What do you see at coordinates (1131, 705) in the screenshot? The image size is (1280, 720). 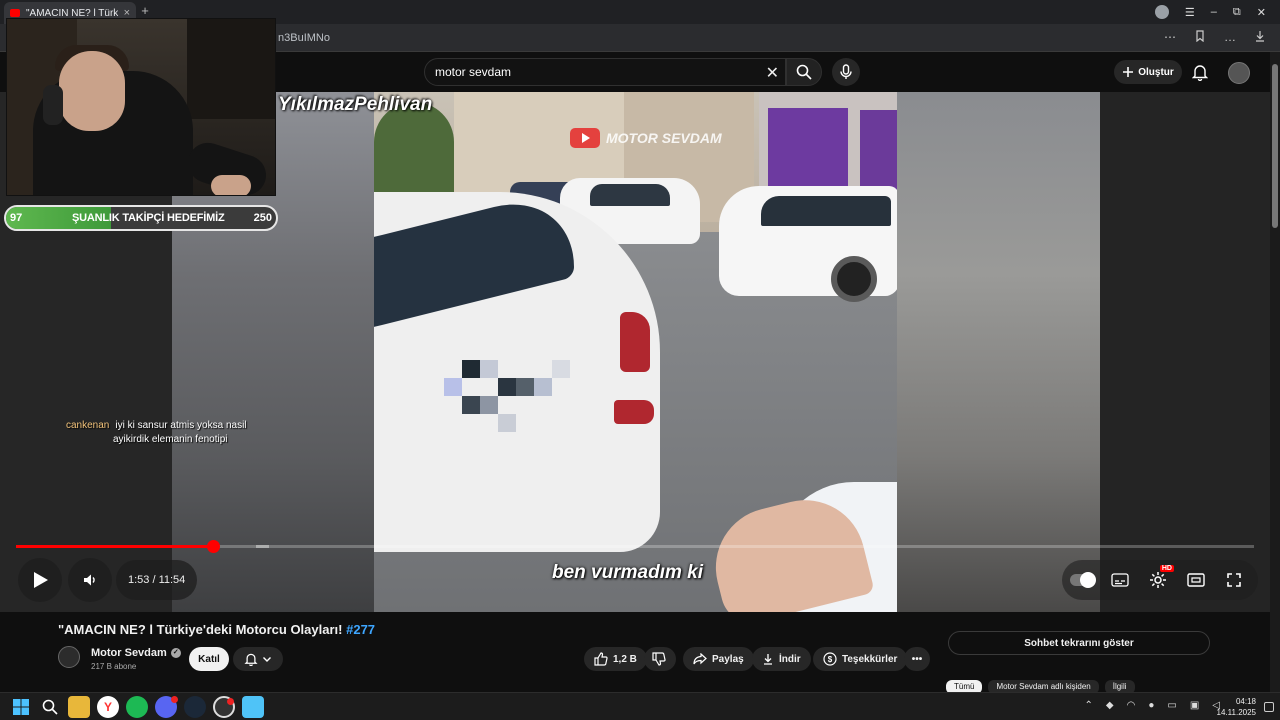 I see `headphones-icon: ◠` at bounding box center [1131, 705].